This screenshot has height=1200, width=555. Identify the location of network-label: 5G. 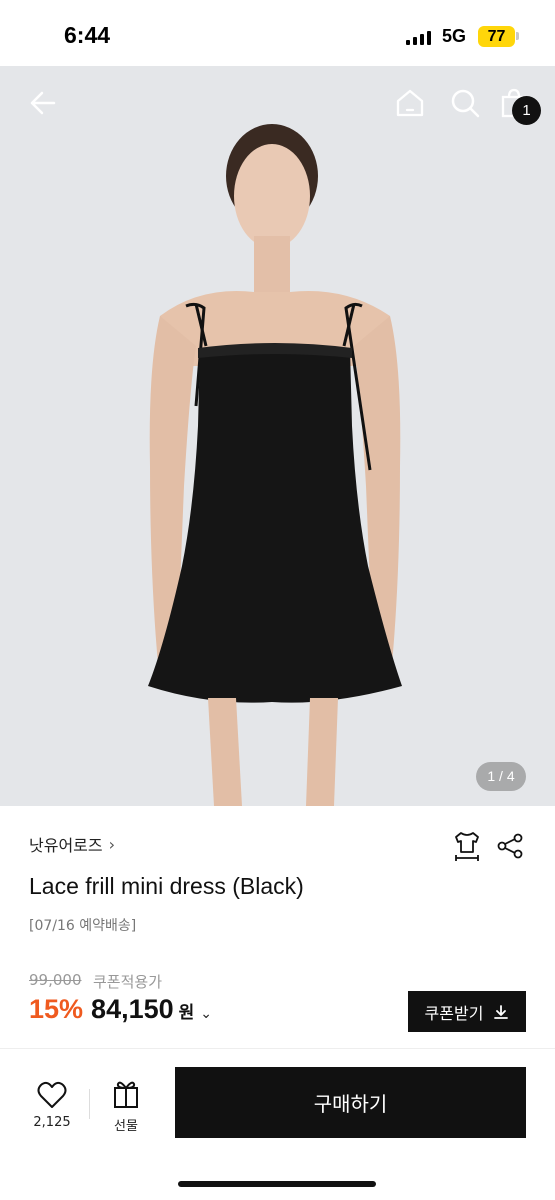
(454, 36).